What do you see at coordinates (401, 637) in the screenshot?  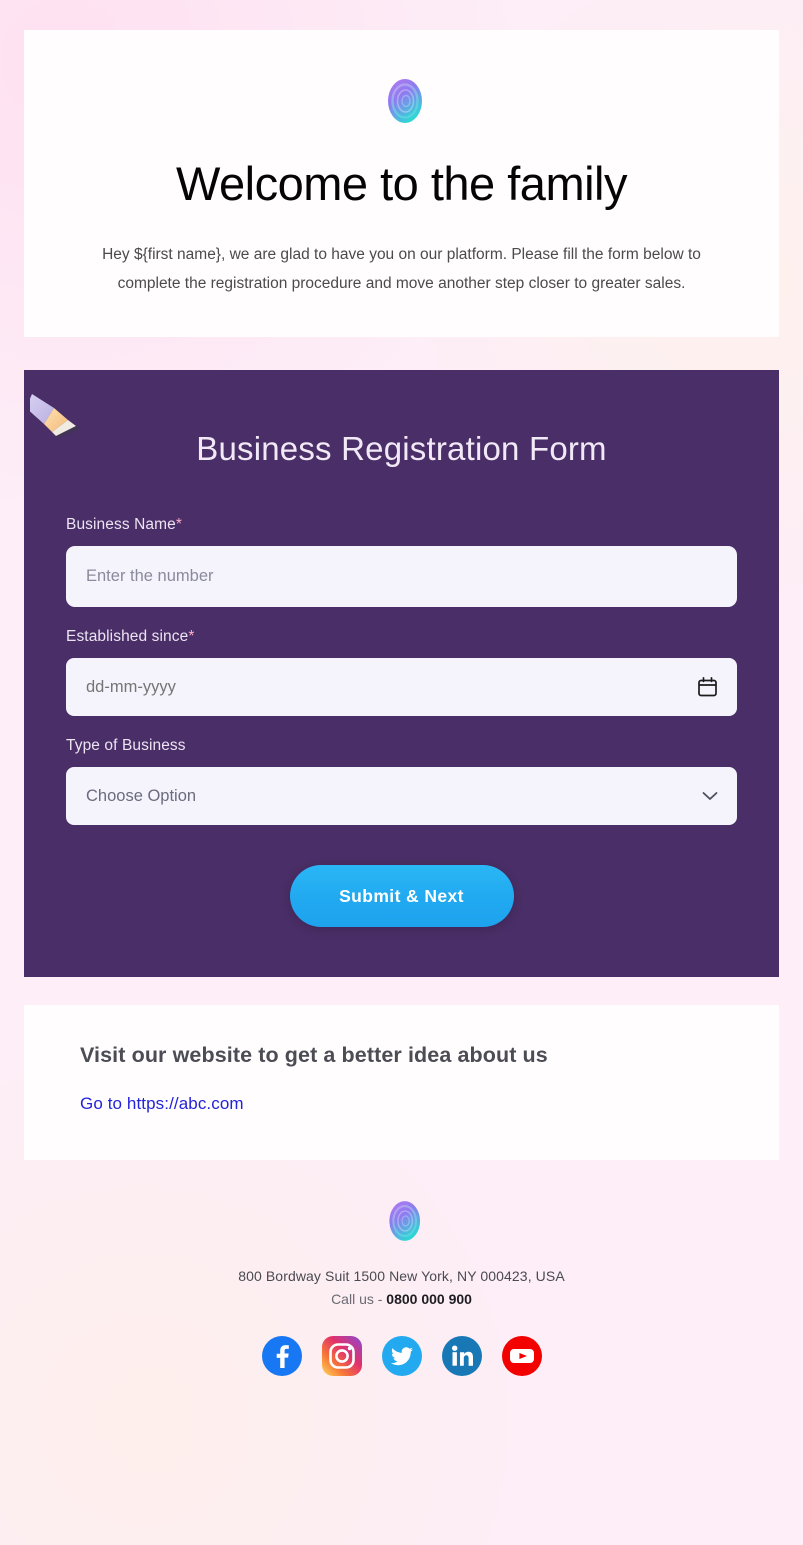 I see `established-since-label: Established since*` at bounding box center [401, 637].